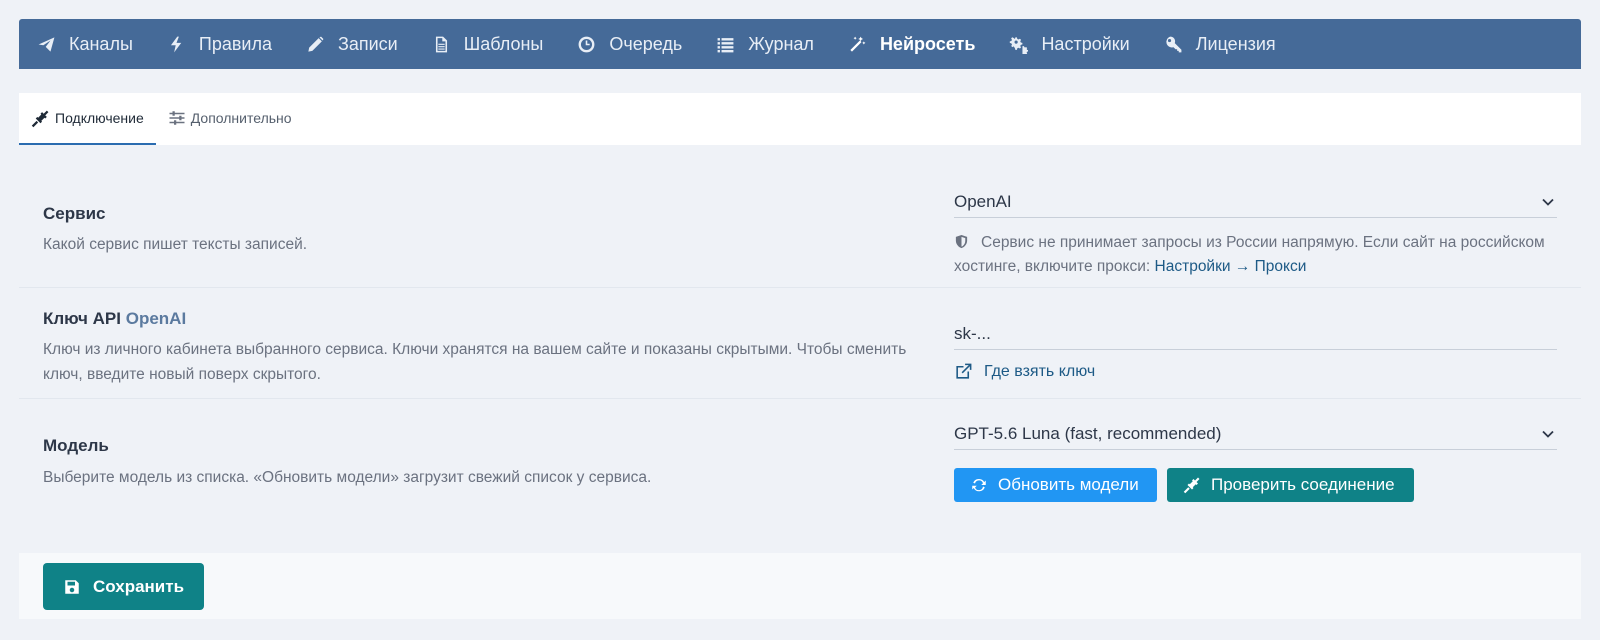 Image resolution: width=1600 pixels, height=640 pixels. Describe the element at coordinates (139, 586) in the screenshot. I see `save-button-label: Сохранить` at that location.